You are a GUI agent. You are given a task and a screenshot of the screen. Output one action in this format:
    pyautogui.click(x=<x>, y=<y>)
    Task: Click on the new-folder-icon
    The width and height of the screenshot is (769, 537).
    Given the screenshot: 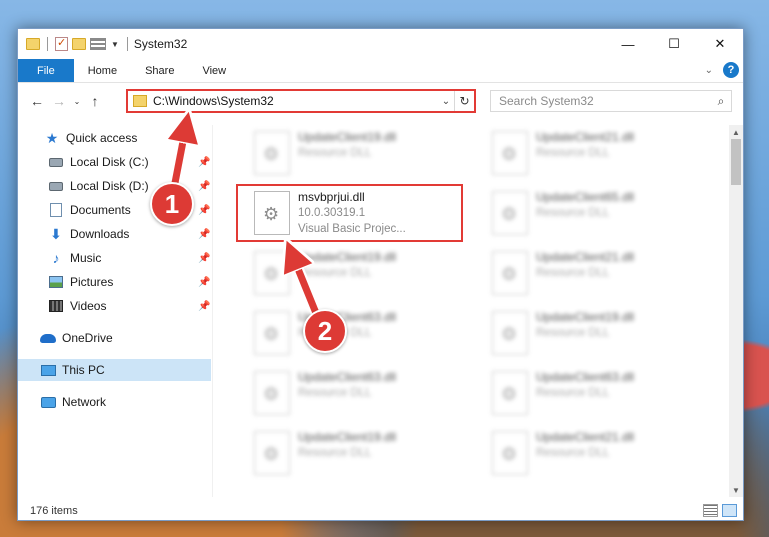 What is the action you would take?
    pyautogui.click(x=79, y=44)
    